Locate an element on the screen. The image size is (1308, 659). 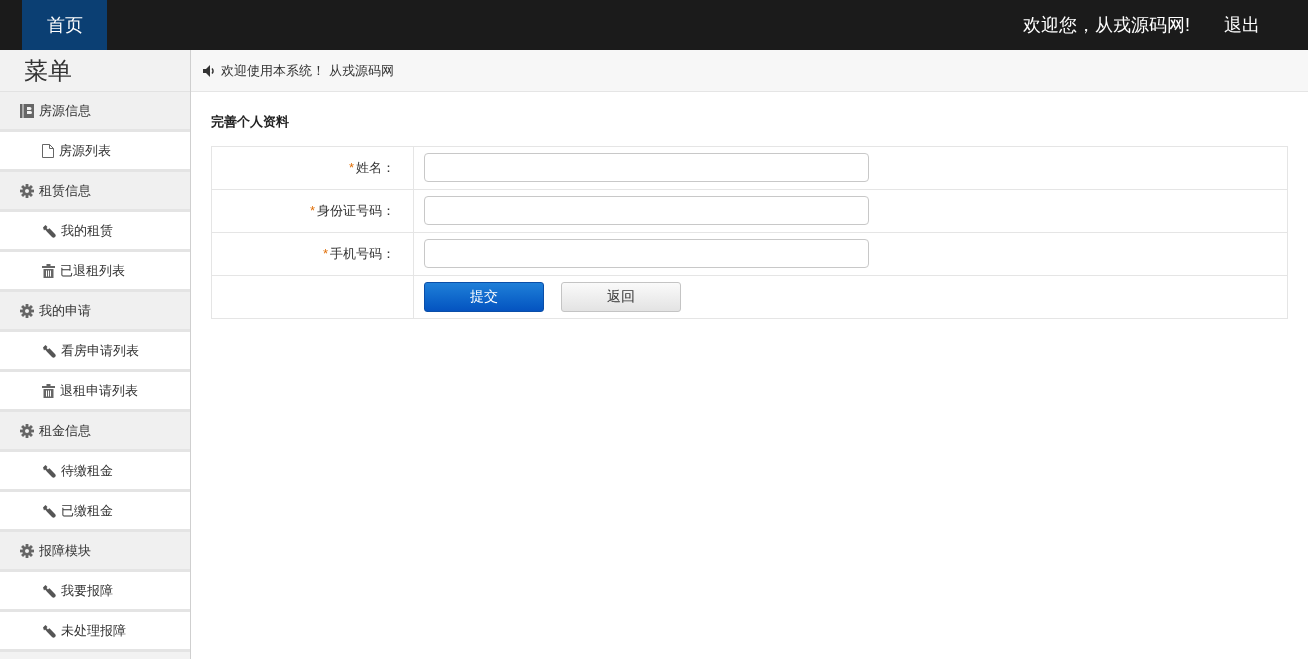
field-label: 手机号码： is located at coordinates (362, 253).